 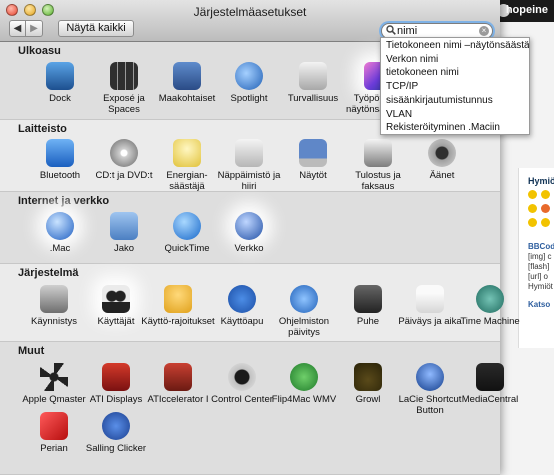 I want to click on pref-pane-spotlight: Spotlight, so click(x=249, y=92).